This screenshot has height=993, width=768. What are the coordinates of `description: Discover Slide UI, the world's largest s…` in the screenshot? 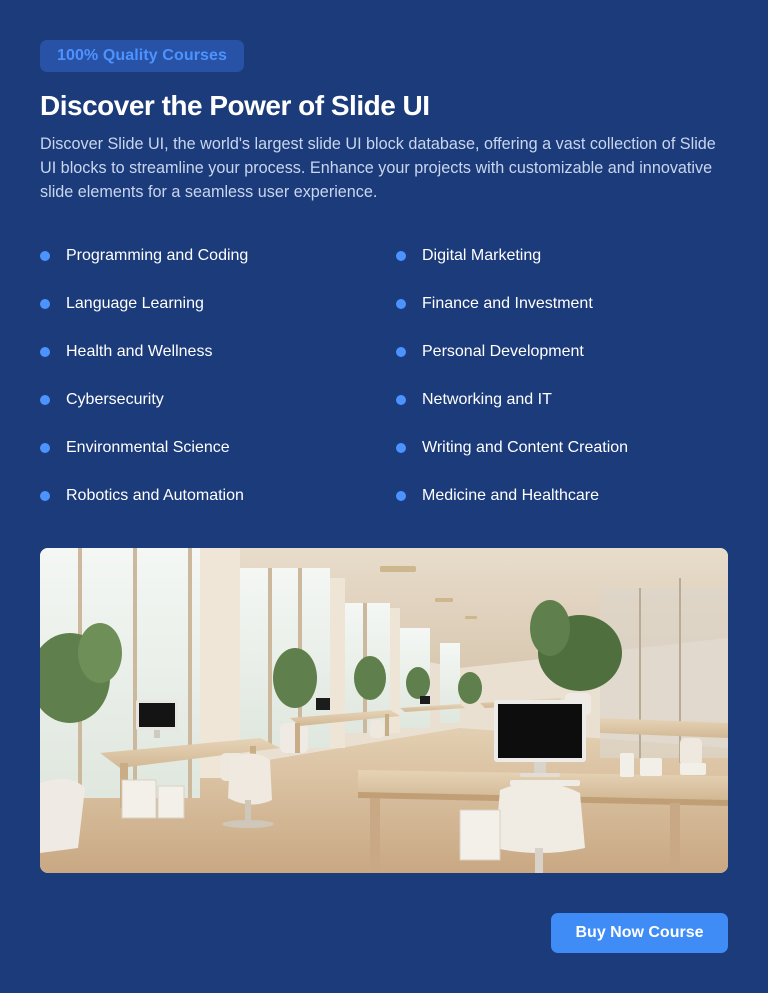 It's located at (378, 168).